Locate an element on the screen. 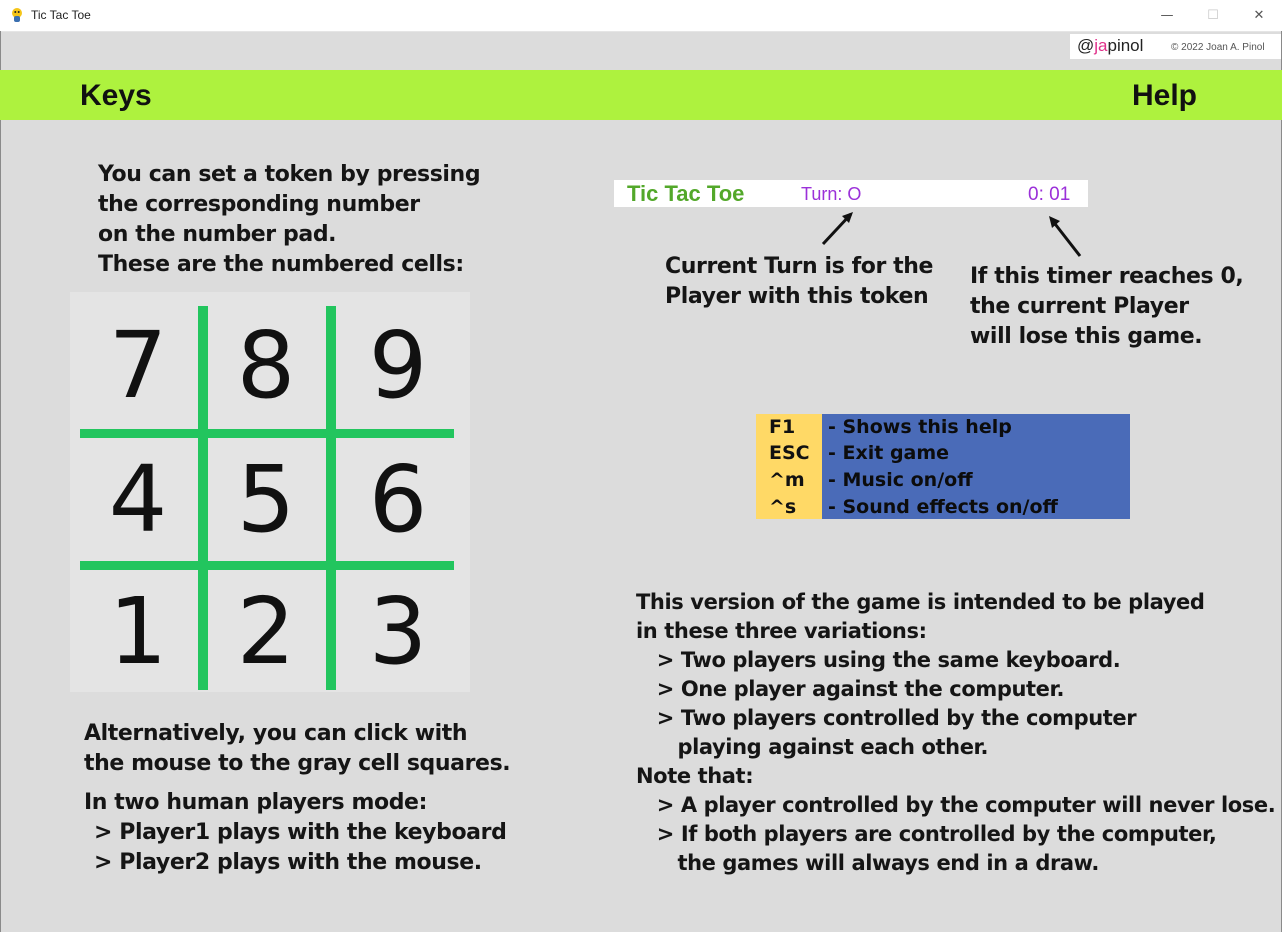 The image size is (1282, 932). header-keys-title: Keys is located at coordinates (116, 95).